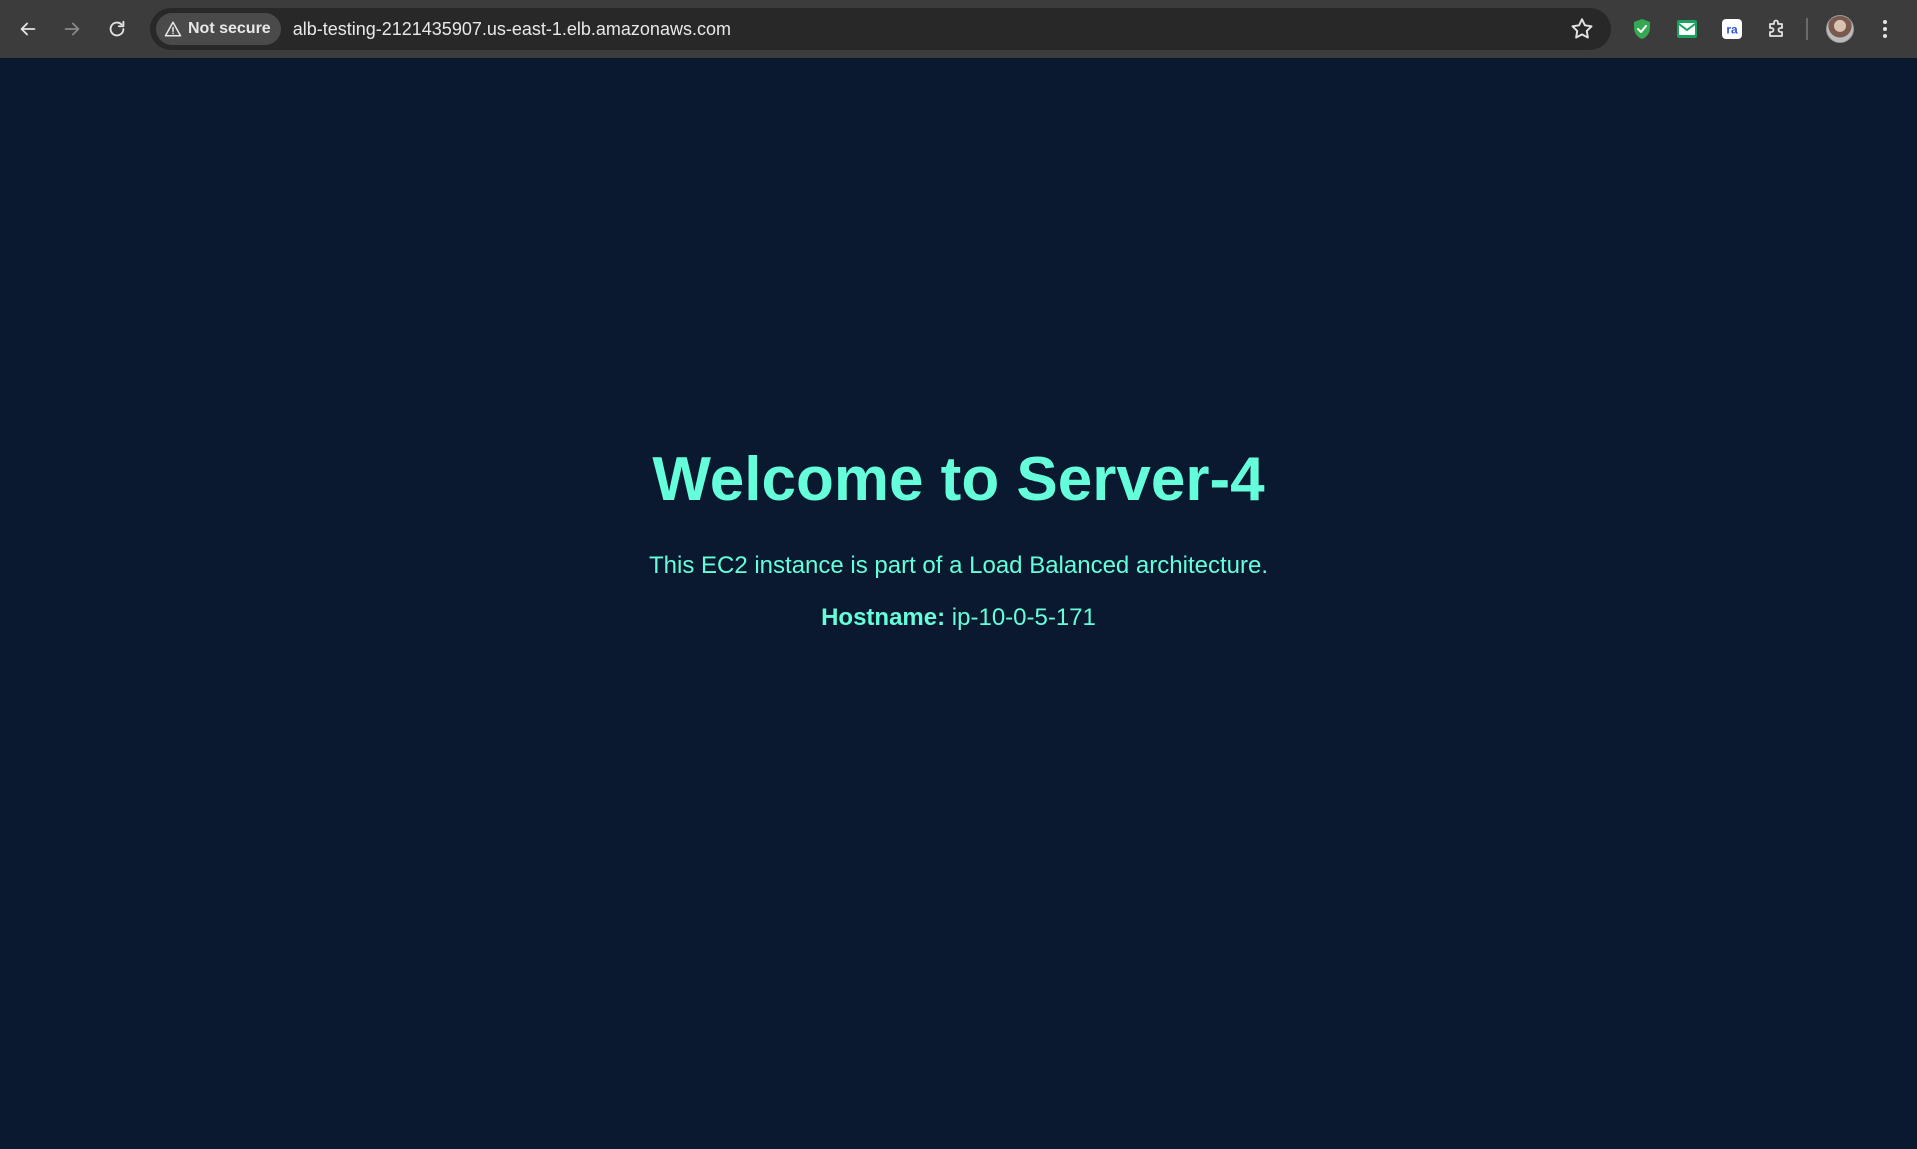 The image size is (1917, 1149). I want to click on puzzle-icon, so click(1776, 28).